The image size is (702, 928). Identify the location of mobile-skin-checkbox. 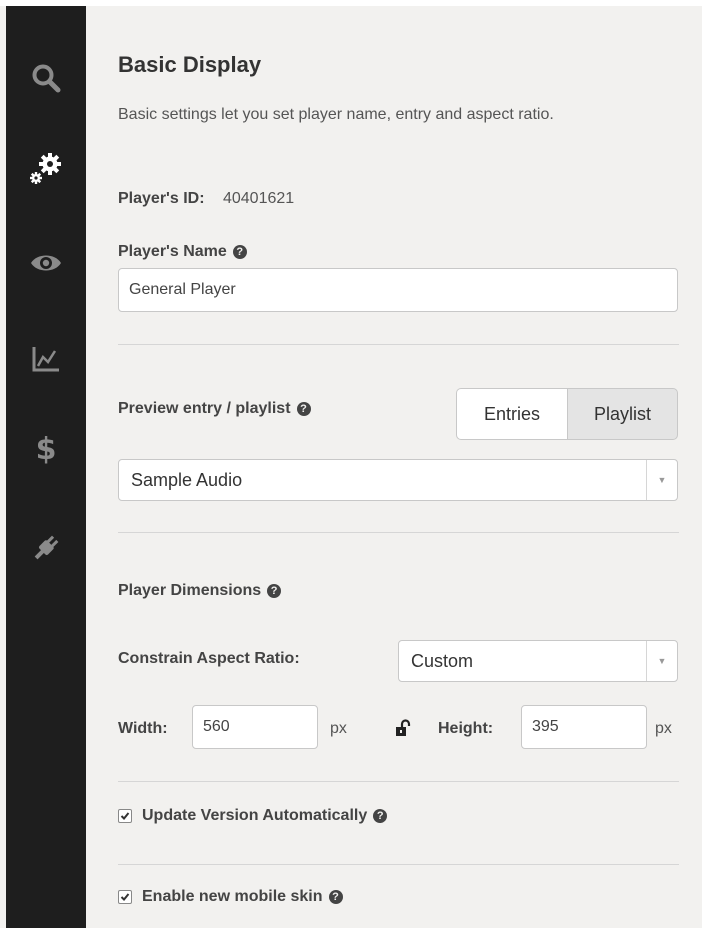
(125, 897).